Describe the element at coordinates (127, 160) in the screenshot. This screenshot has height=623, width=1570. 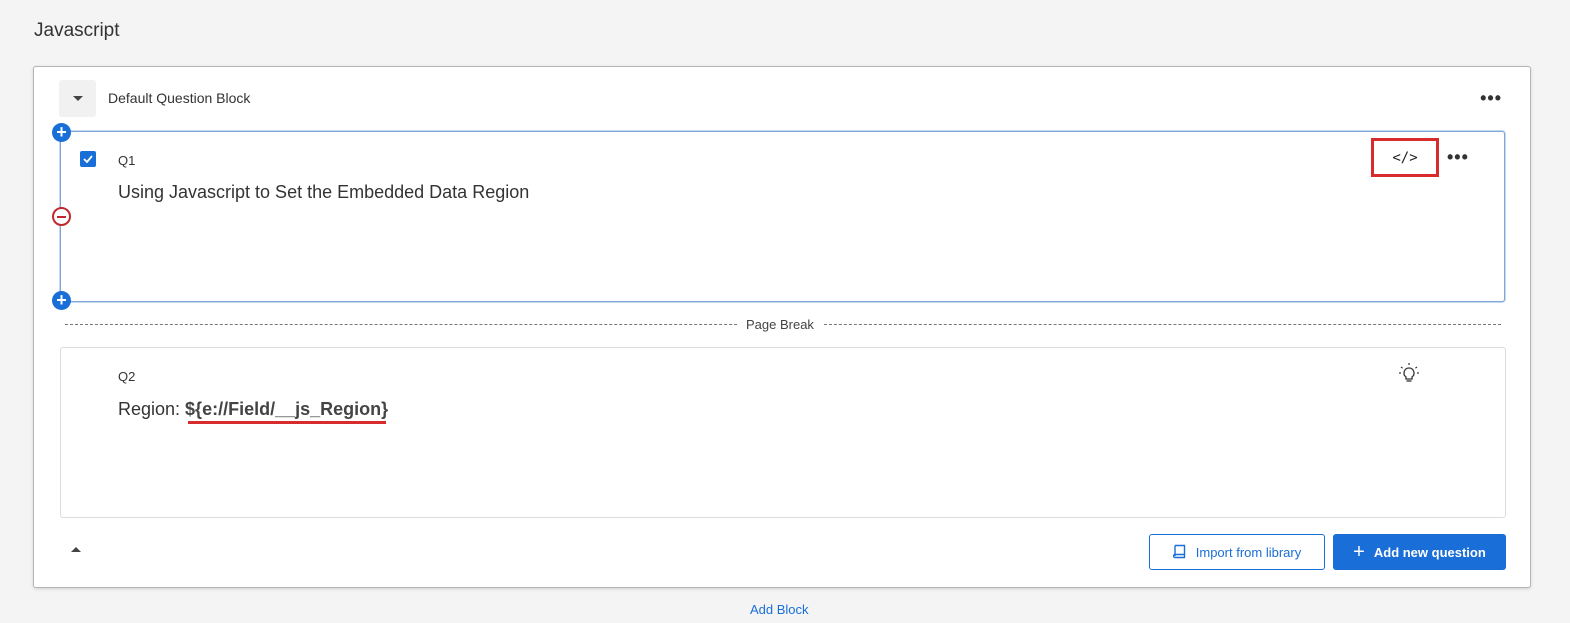
I see `question-label: Q1` at that location.